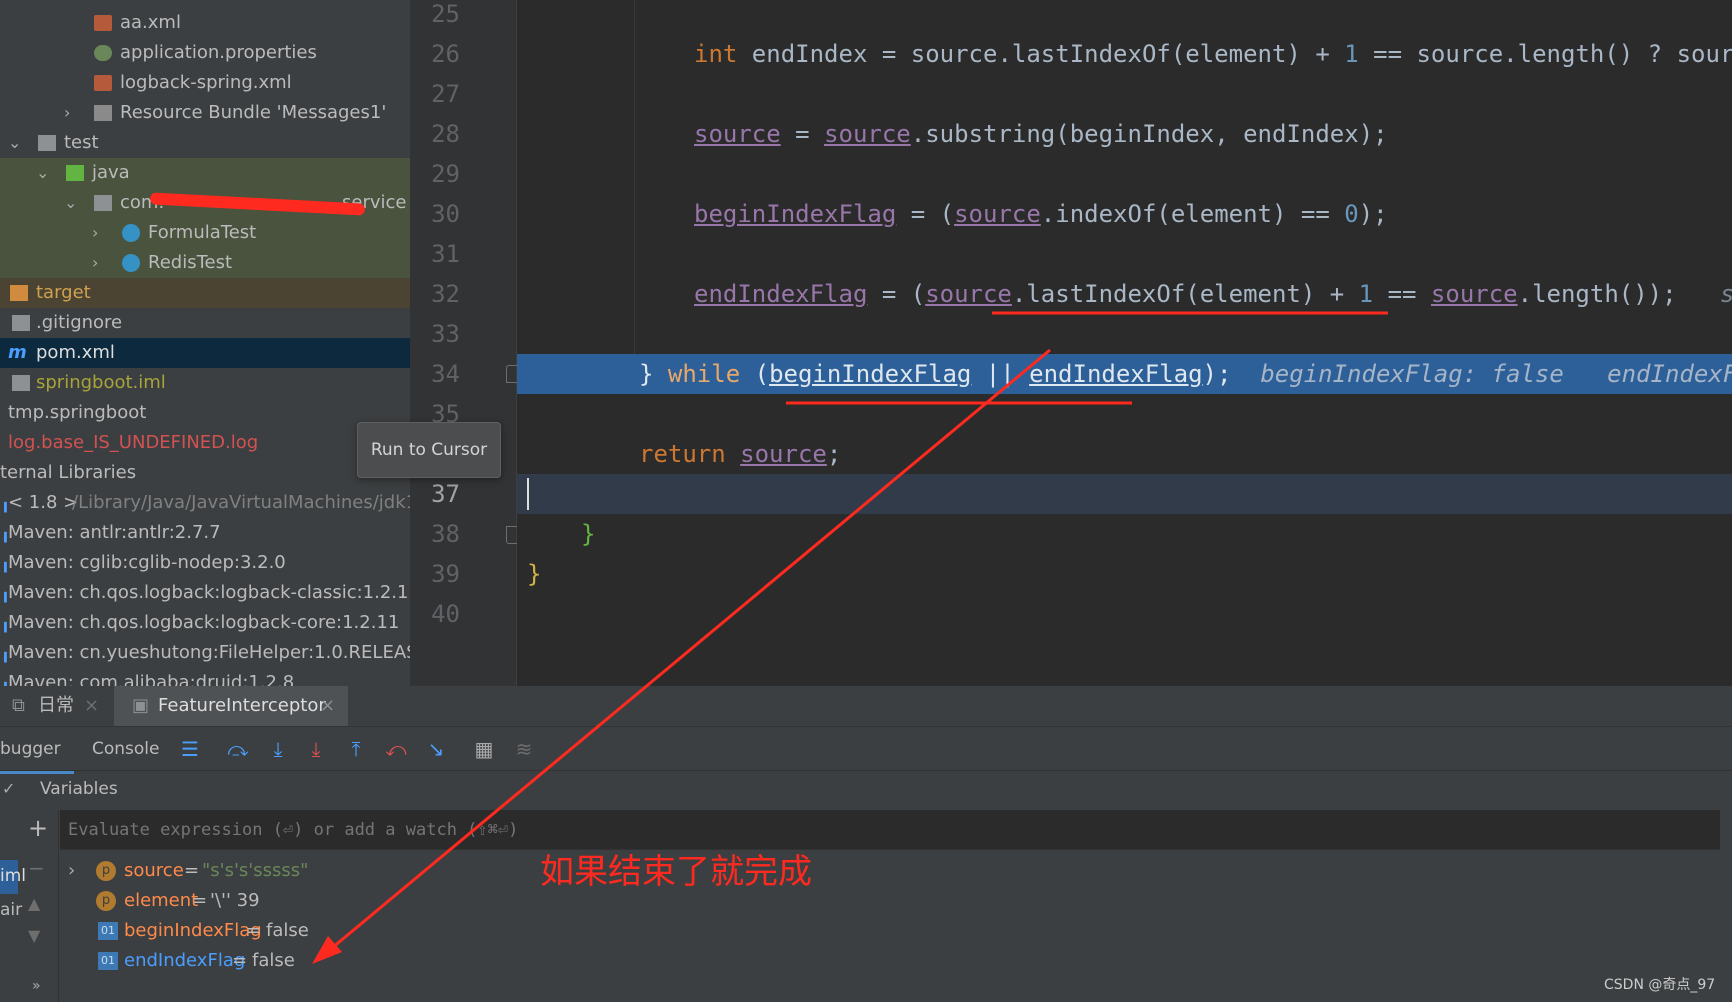 This screenshot has height=1002, width=1732. What do you see at coordinates (327, 950) in the screenshot?
I see `arrow-head-icon` at bounding box center [327, 950].